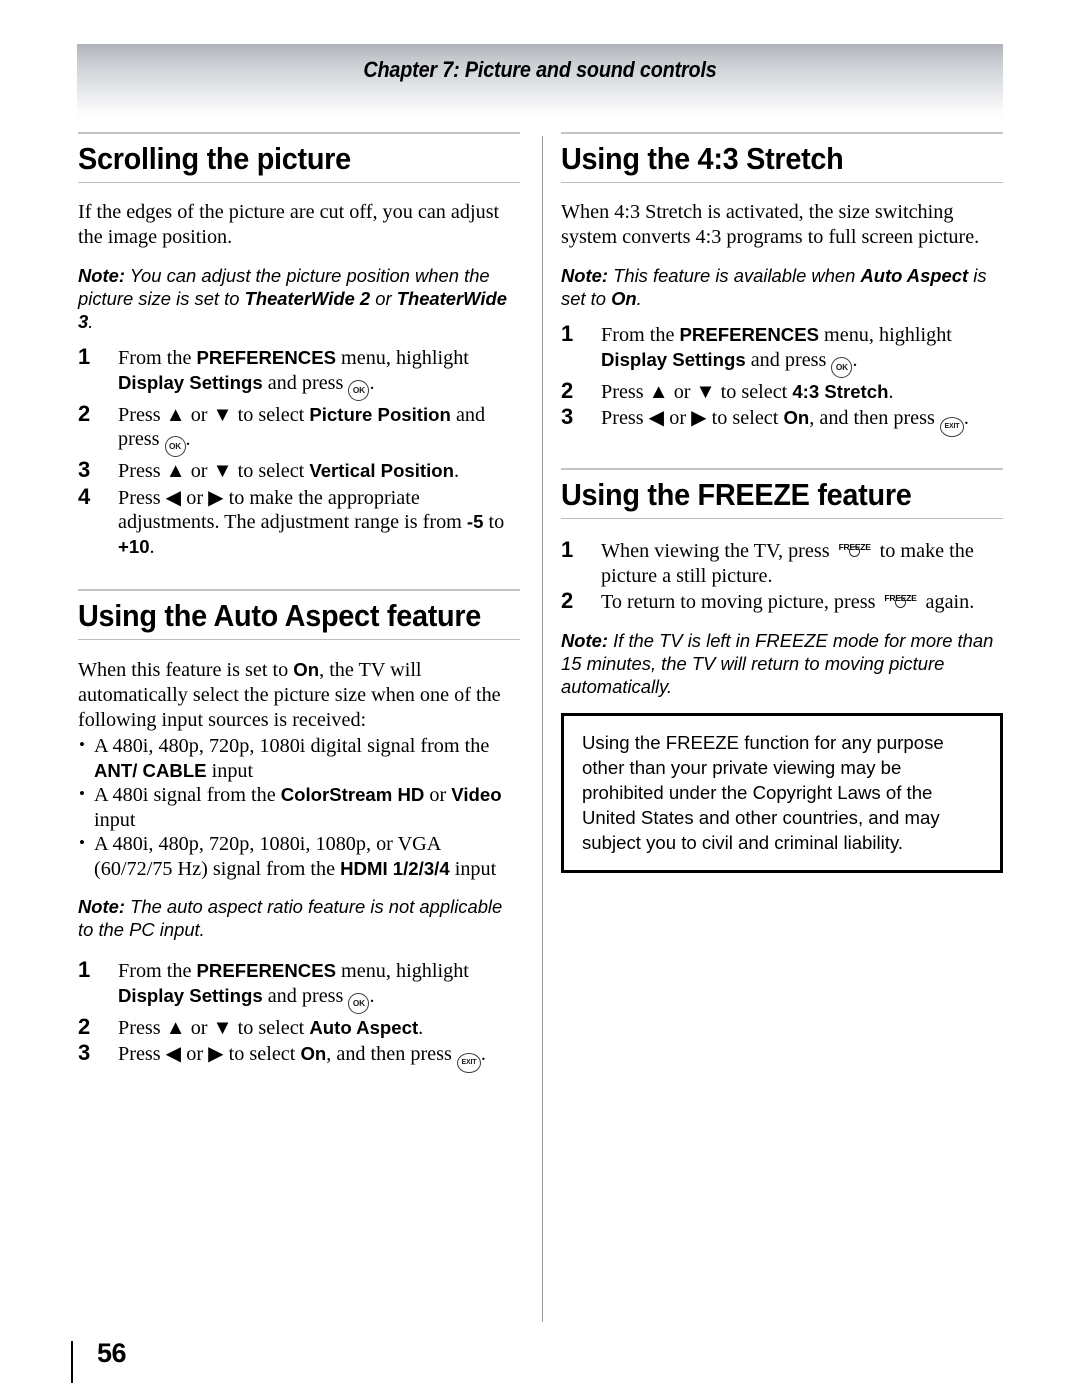 The image size is (1080, 1397). Describe the element at coordinates (947, 602) in the screenshot. I see `step-text: again.` at that location.